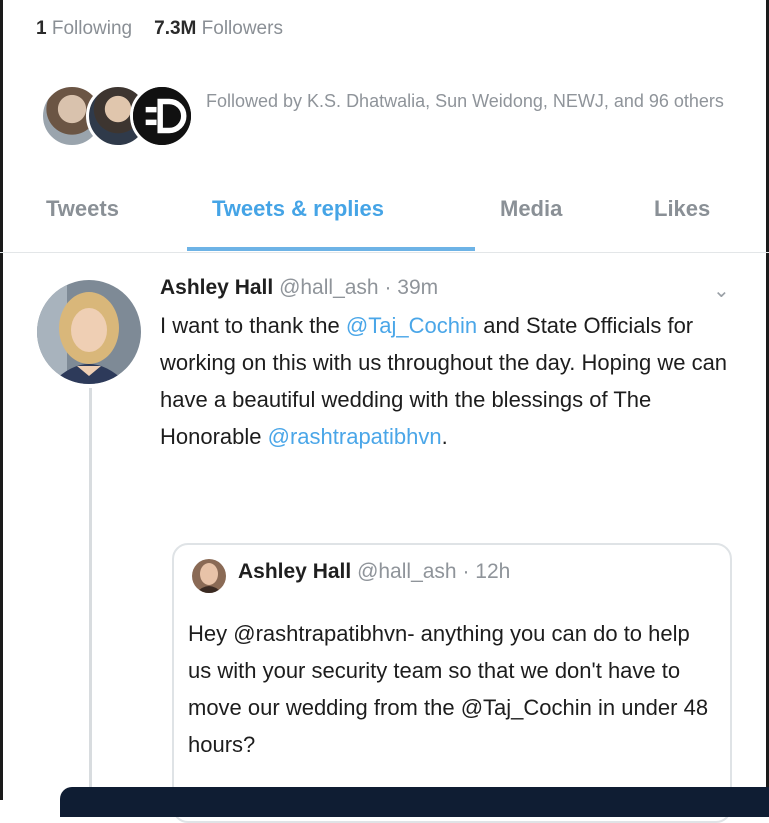 The width and height of the screenshot is (769, 823). I want to click on profile-stats: 1 Following 7.3M Followers, so click(159, 29).